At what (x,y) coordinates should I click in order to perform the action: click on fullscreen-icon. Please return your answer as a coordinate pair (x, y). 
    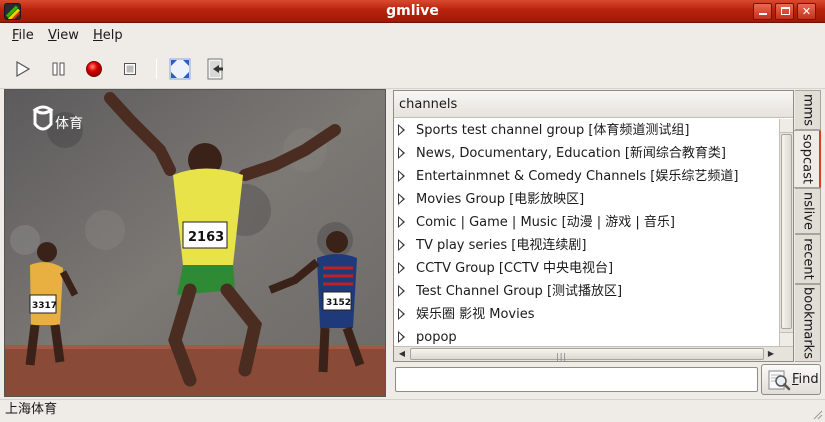
    Looking at the image, I should click on (180, 69).